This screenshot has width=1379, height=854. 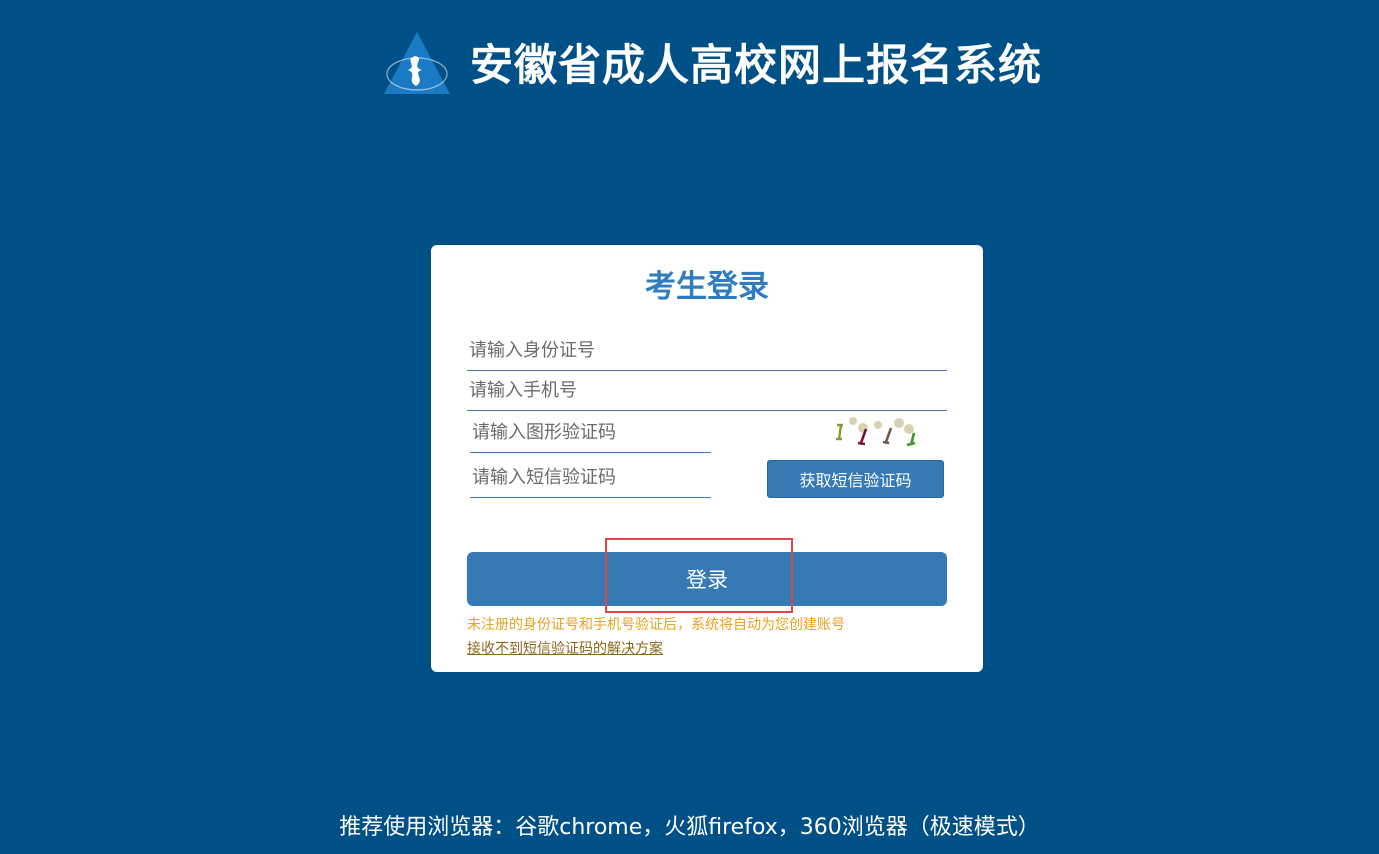 What do you see at coordinates (417, 63) in the screenshot?
I see `logo-icon` at bounding box center [417, 63].